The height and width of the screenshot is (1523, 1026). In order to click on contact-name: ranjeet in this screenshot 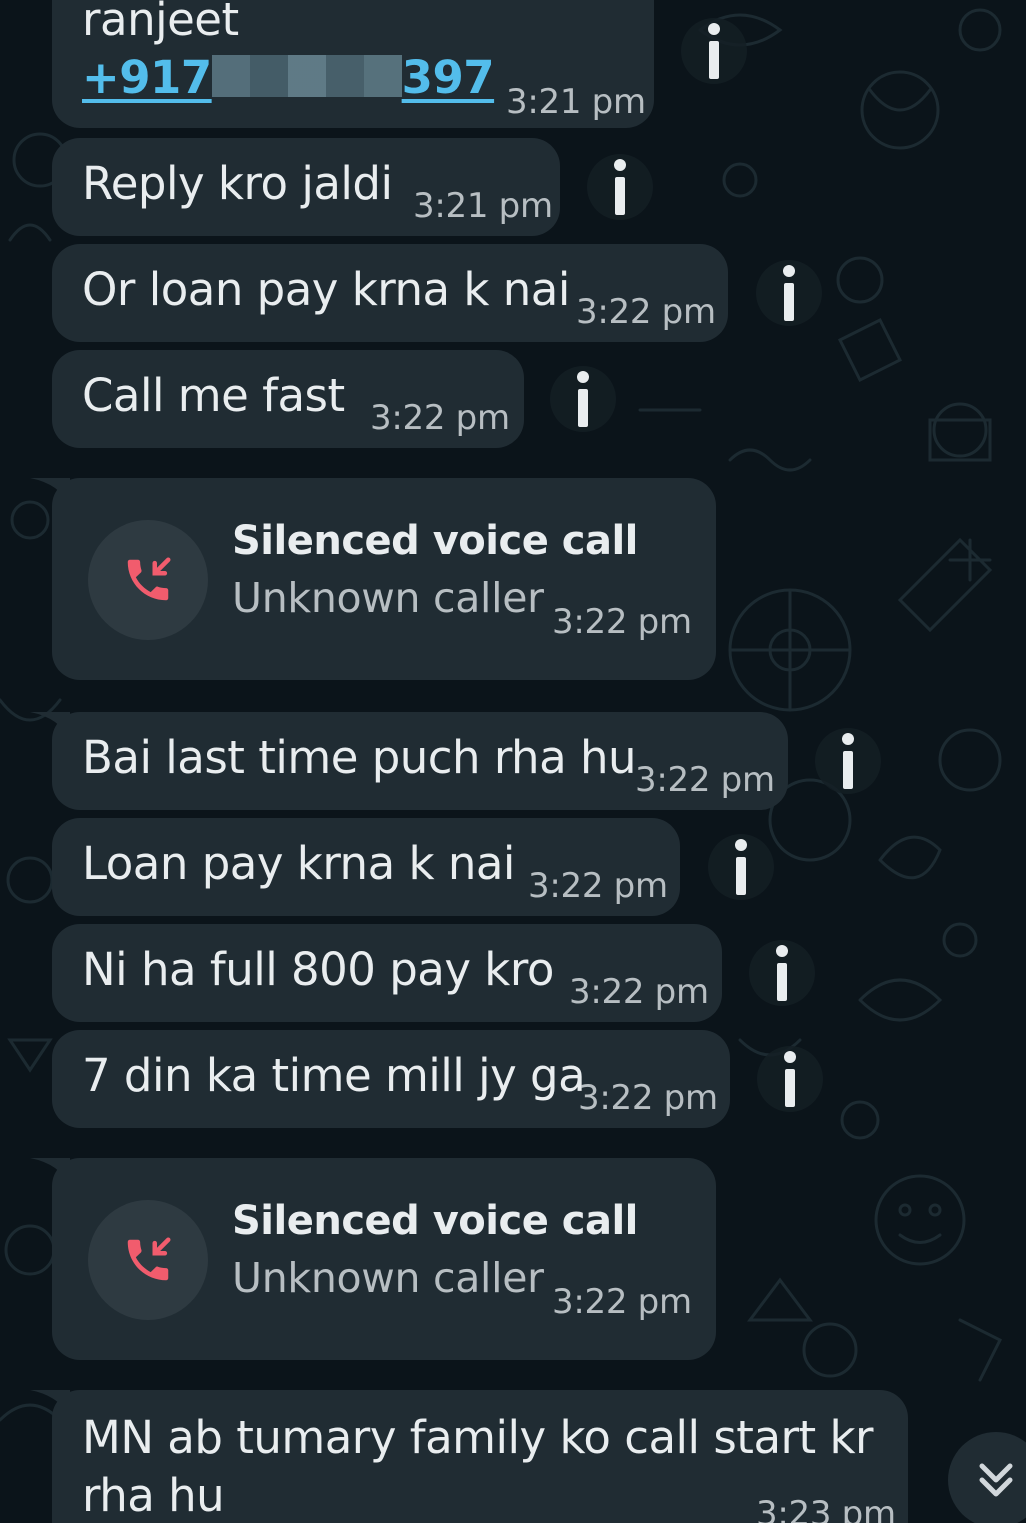, I will do `click(160, 23)`.